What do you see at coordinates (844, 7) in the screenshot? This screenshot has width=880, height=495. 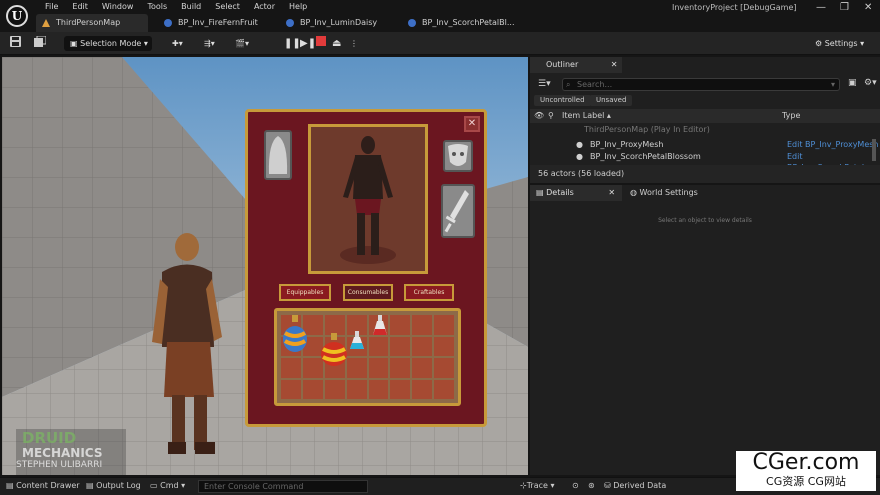 I see `maximize-icon: ❐` at bounding box center [844, 7].